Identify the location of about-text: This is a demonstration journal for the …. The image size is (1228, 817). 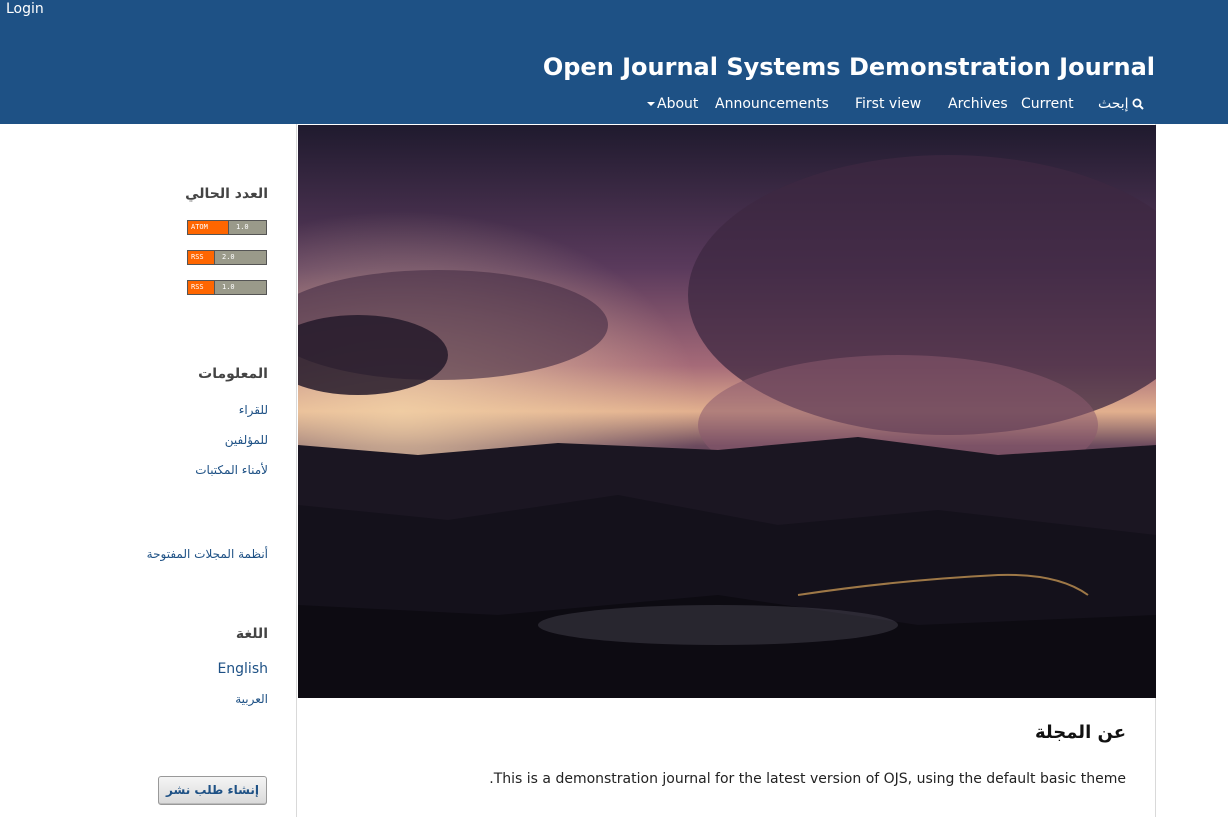
(807, 779).